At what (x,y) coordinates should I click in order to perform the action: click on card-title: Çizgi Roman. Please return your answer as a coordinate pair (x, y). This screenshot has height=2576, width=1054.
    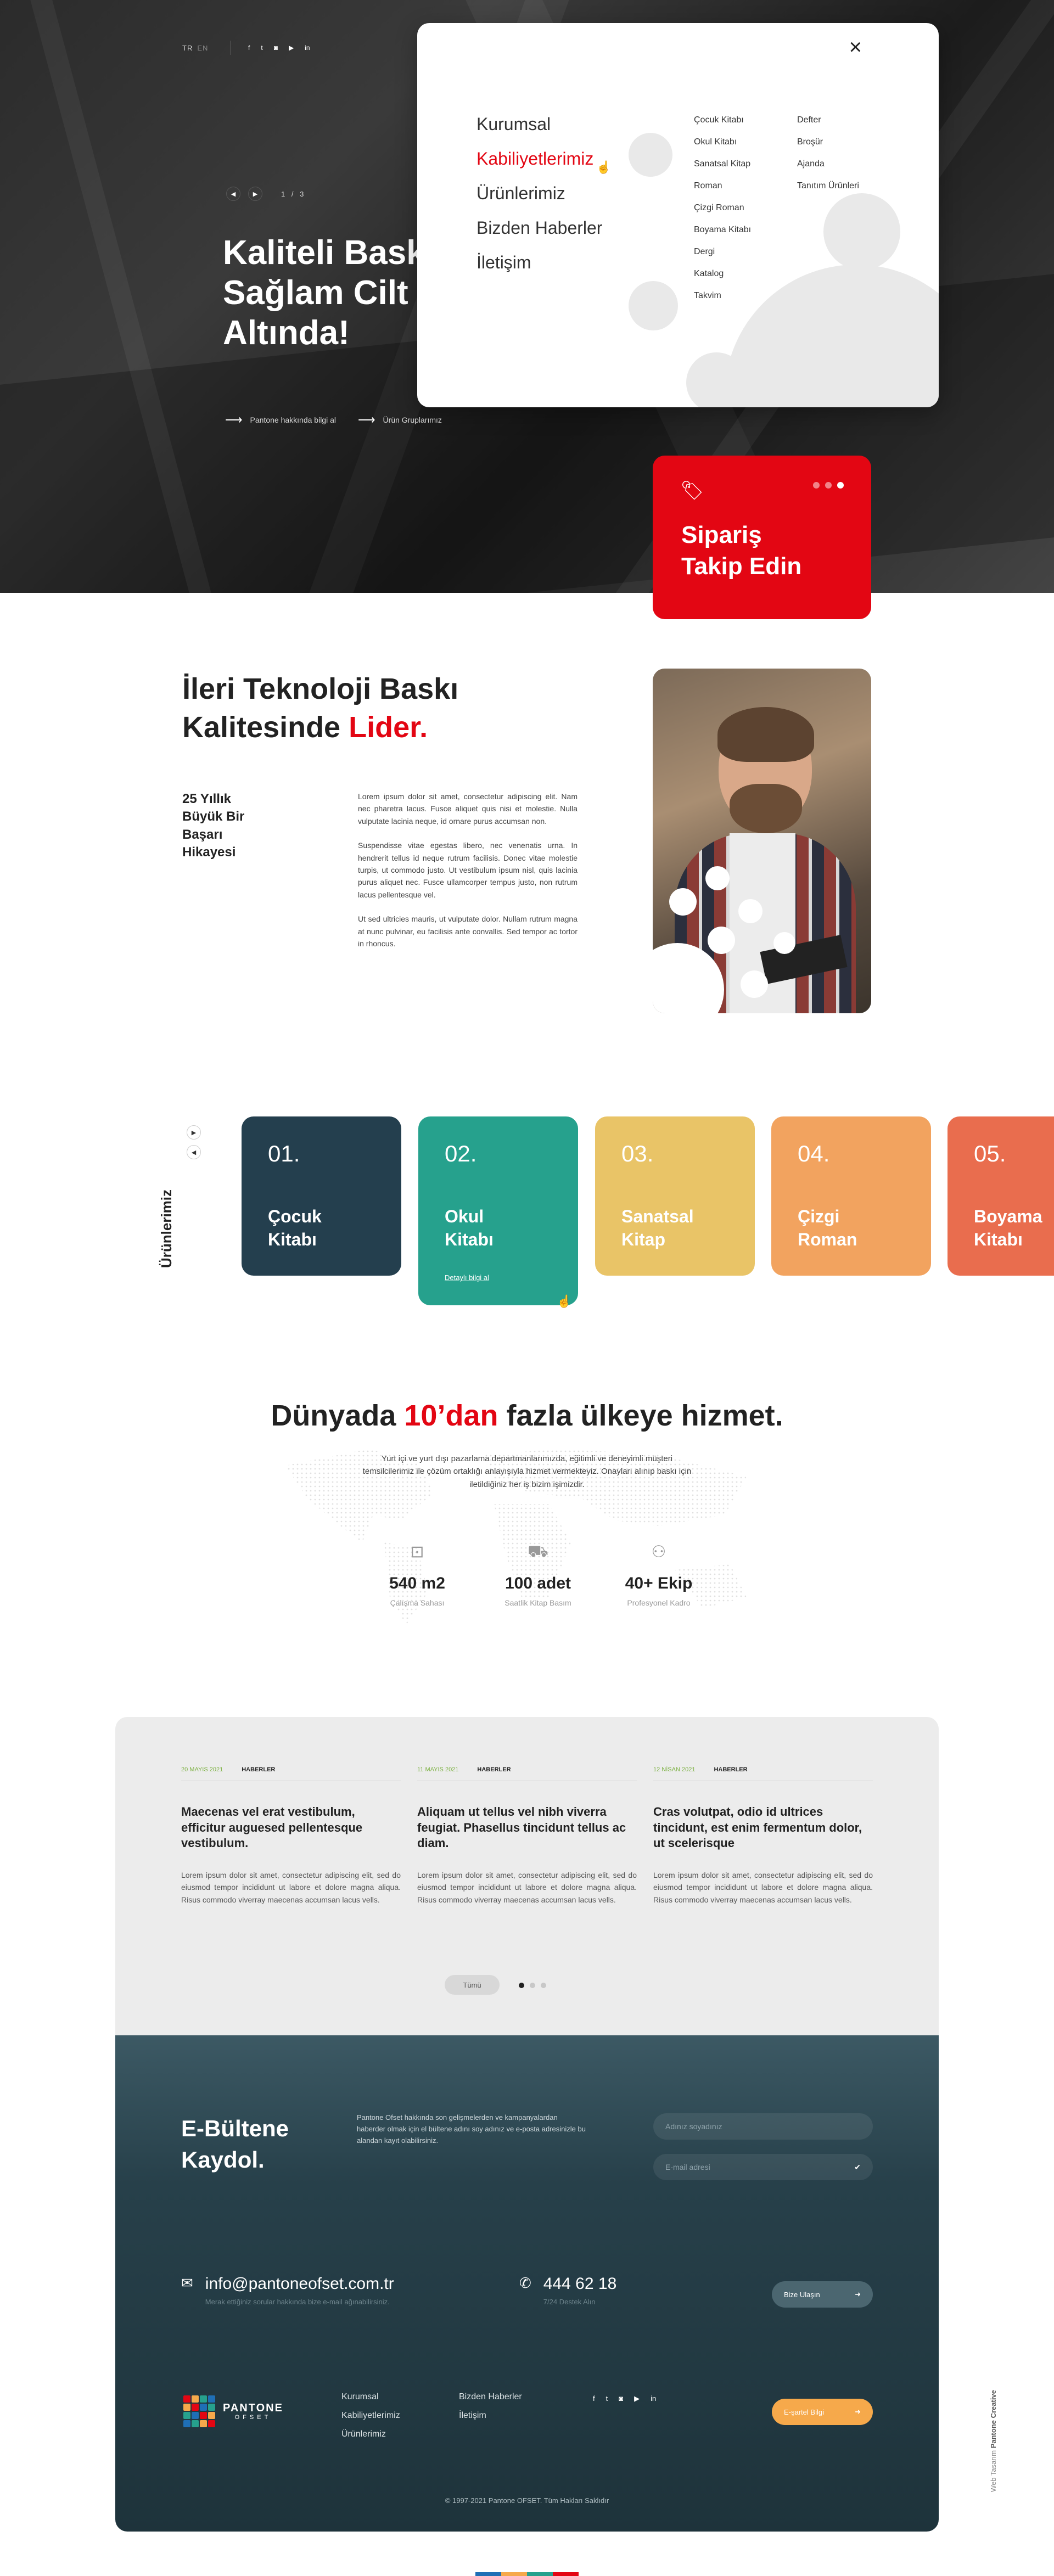
    Looking at the image, I should click on (827, 1227).